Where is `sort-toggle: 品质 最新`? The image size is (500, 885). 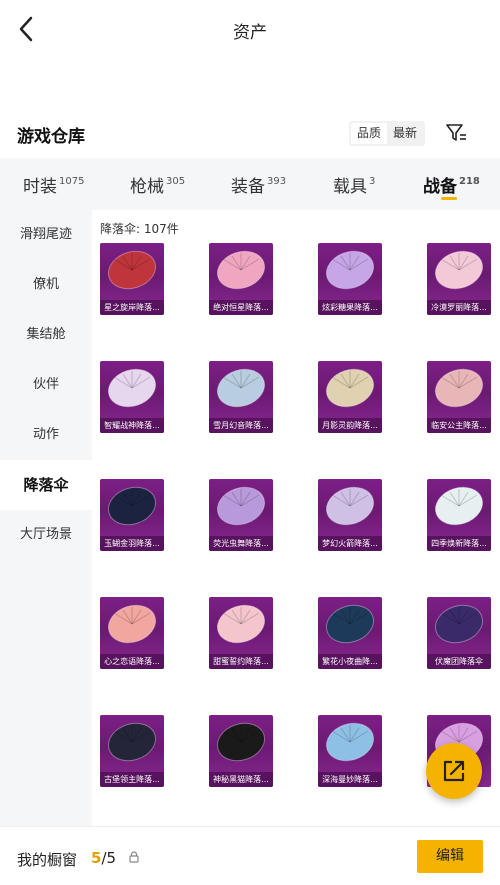
sort-toggle: 品质 最新 is located at coordinates (387, 133).